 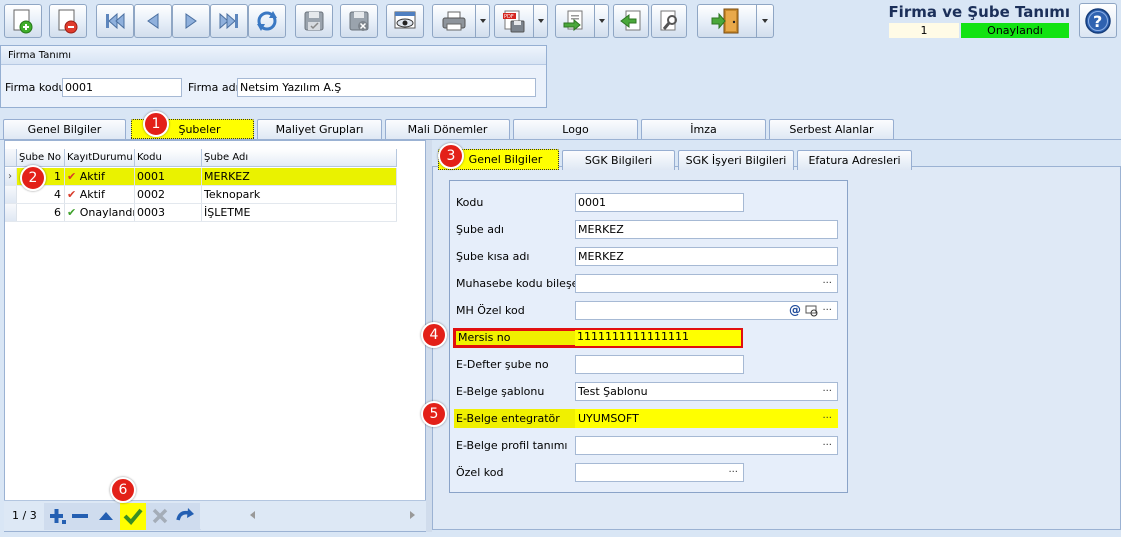 What do you see at coordinates (201, 213) in the screenshot?
I see `table-row: 6 ✔ Onaylandı 0003 İŞLETME` at bounding box center [201, 213].